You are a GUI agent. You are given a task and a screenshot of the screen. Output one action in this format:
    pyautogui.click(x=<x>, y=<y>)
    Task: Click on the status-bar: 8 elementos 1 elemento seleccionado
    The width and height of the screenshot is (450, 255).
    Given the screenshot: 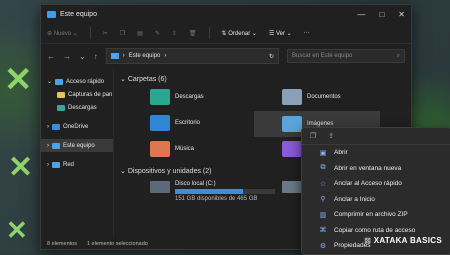 What is the action you would take?
    pyautogui.click(x=97, y=244)
    